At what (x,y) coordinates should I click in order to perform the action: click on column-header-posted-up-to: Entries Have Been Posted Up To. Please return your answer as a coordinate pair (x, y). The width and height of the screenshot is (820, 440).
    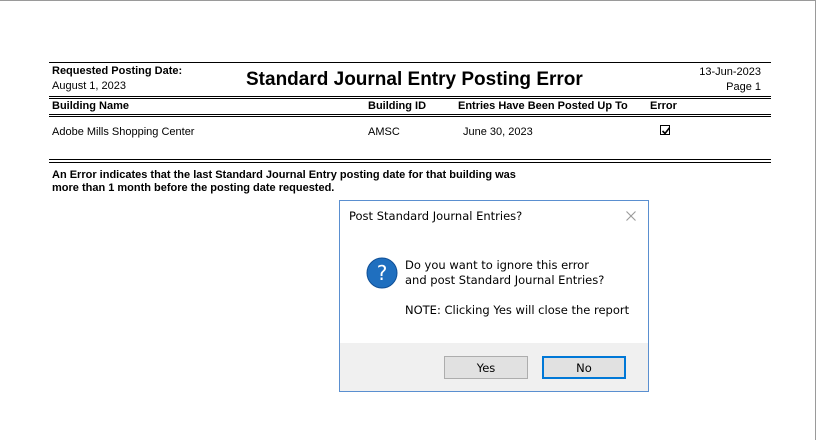
    Looking at the image, I should click on (543, 106).